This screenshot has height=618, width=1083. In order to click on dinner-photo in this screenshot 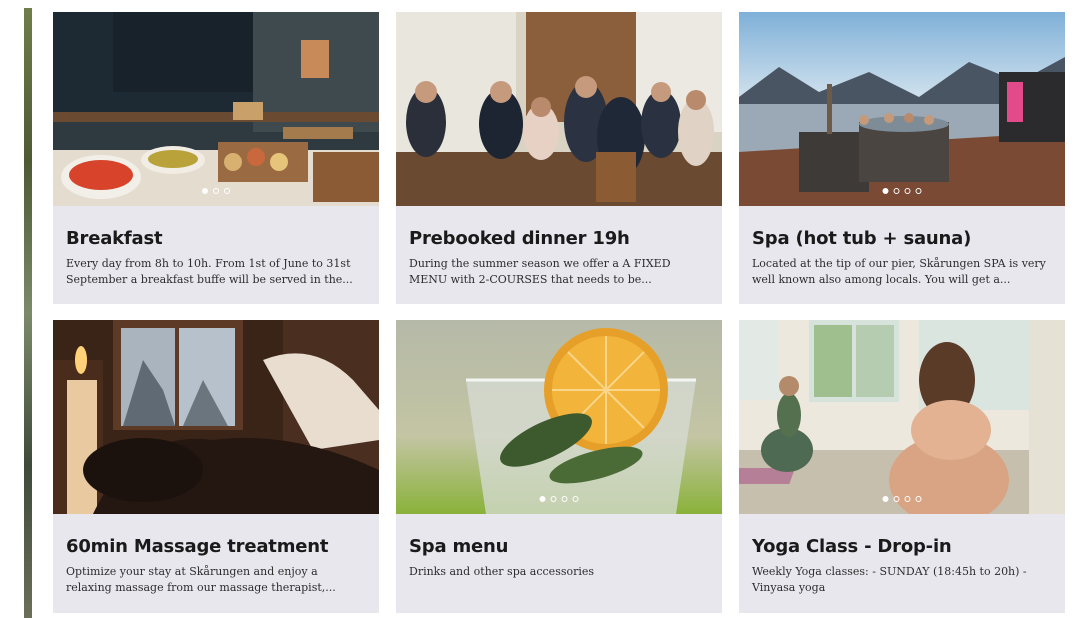, I will do `click(559, 109)`.